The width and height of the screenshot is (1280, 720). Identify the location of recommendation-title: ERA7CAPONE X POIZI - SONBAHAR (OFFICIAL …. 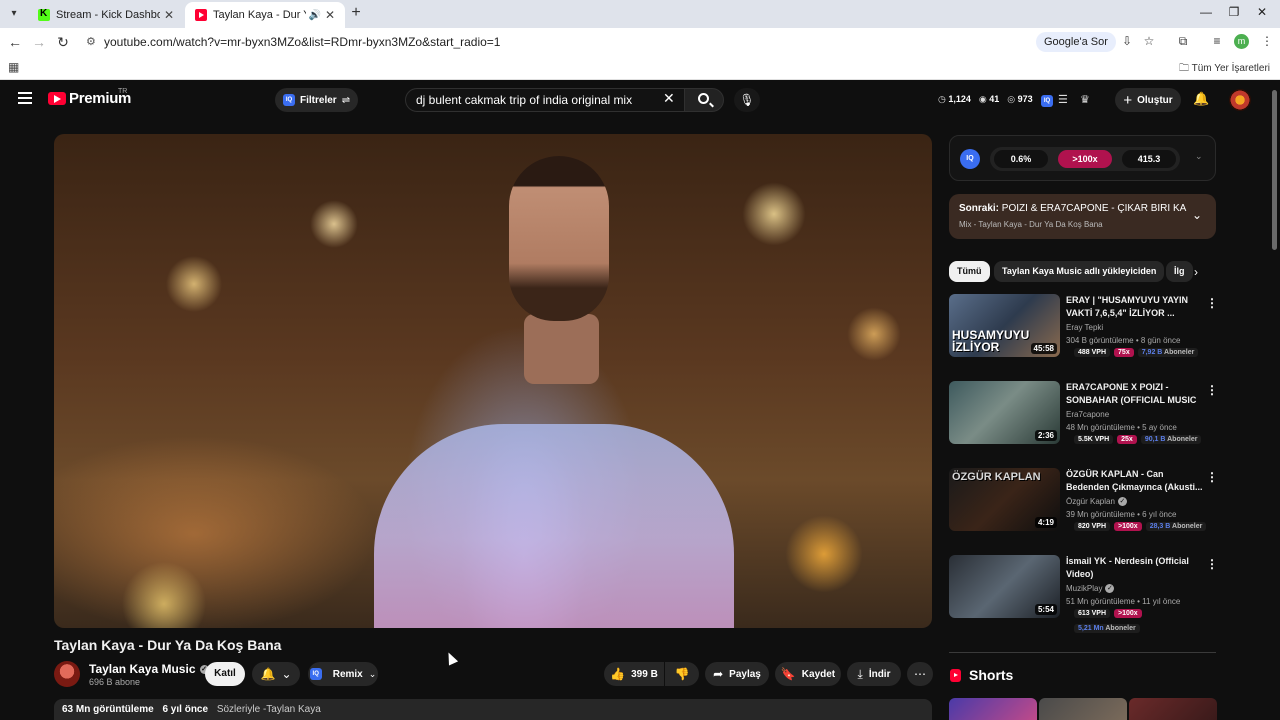
(1135, 394).